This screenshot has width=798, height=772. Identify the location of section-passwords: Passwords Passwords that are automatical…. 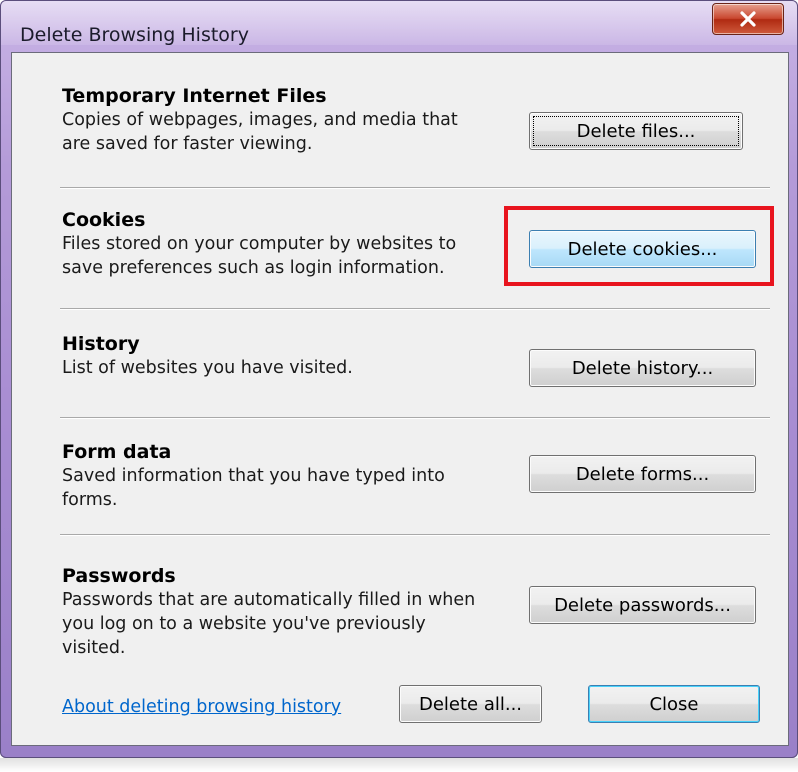
(269, 612).